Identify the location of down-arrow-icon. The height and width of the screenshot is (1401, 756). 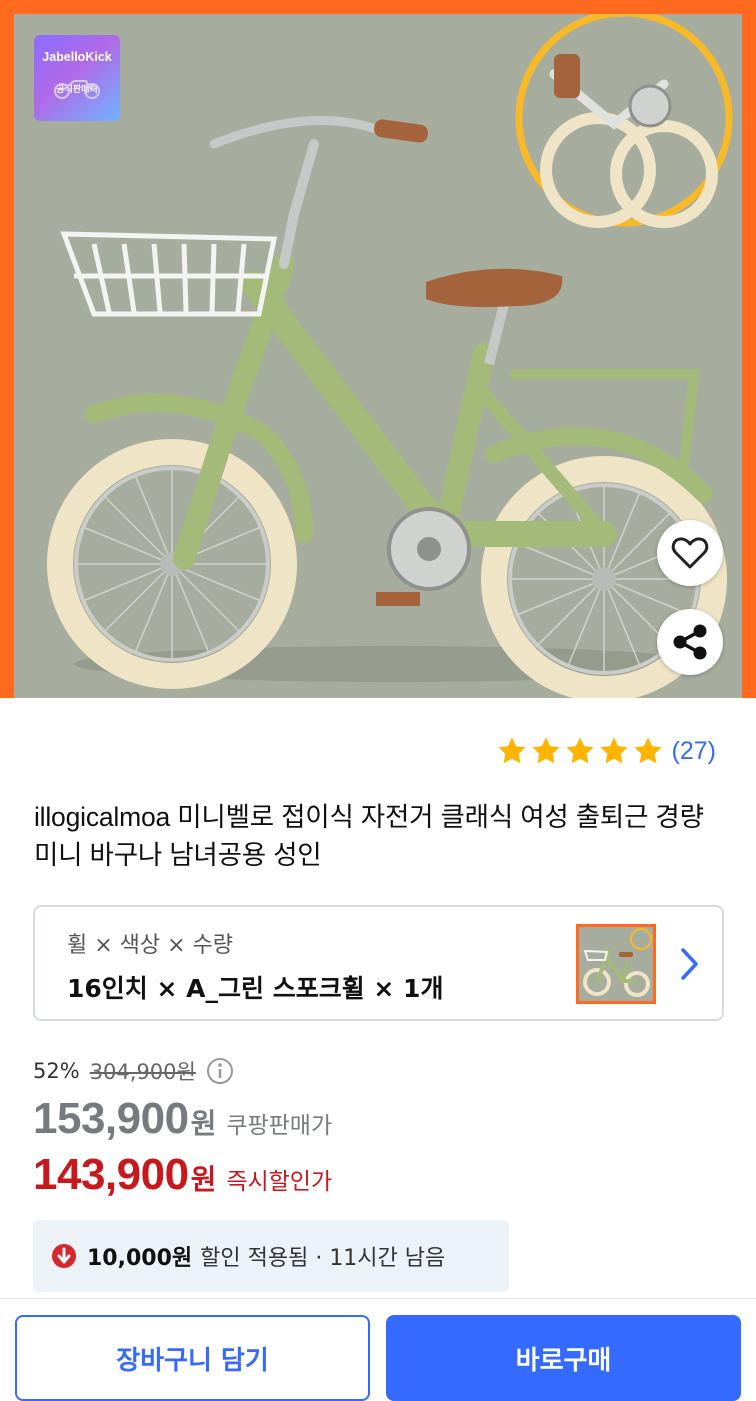
(64, 1256).